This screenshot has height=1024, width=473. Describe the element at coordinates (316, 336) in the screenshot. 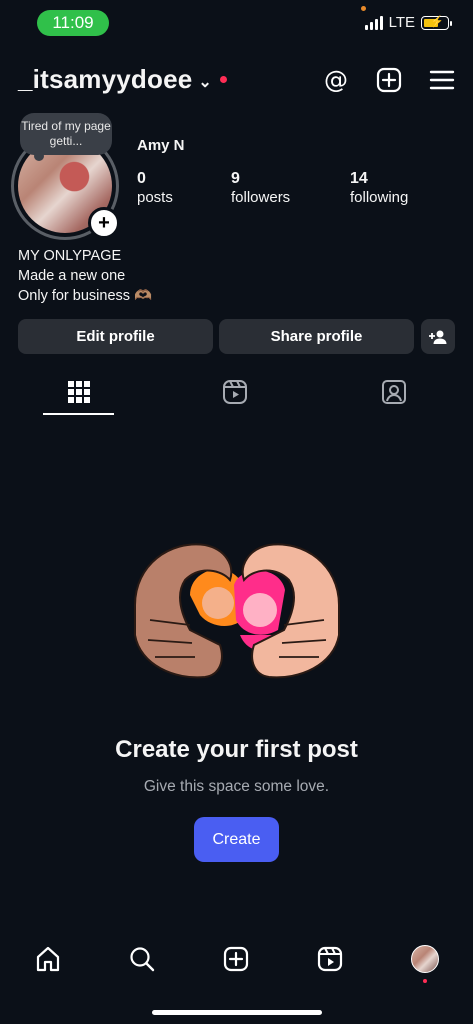

I see `share-profile-button: Share profile` at that location.